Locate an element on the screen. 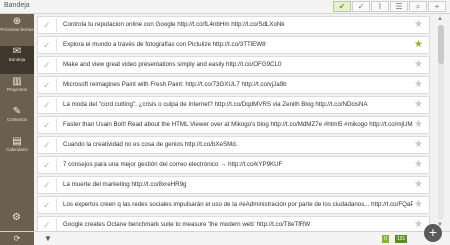  scrollbar: ▲ ▼ is located at coordinates (441, 123).